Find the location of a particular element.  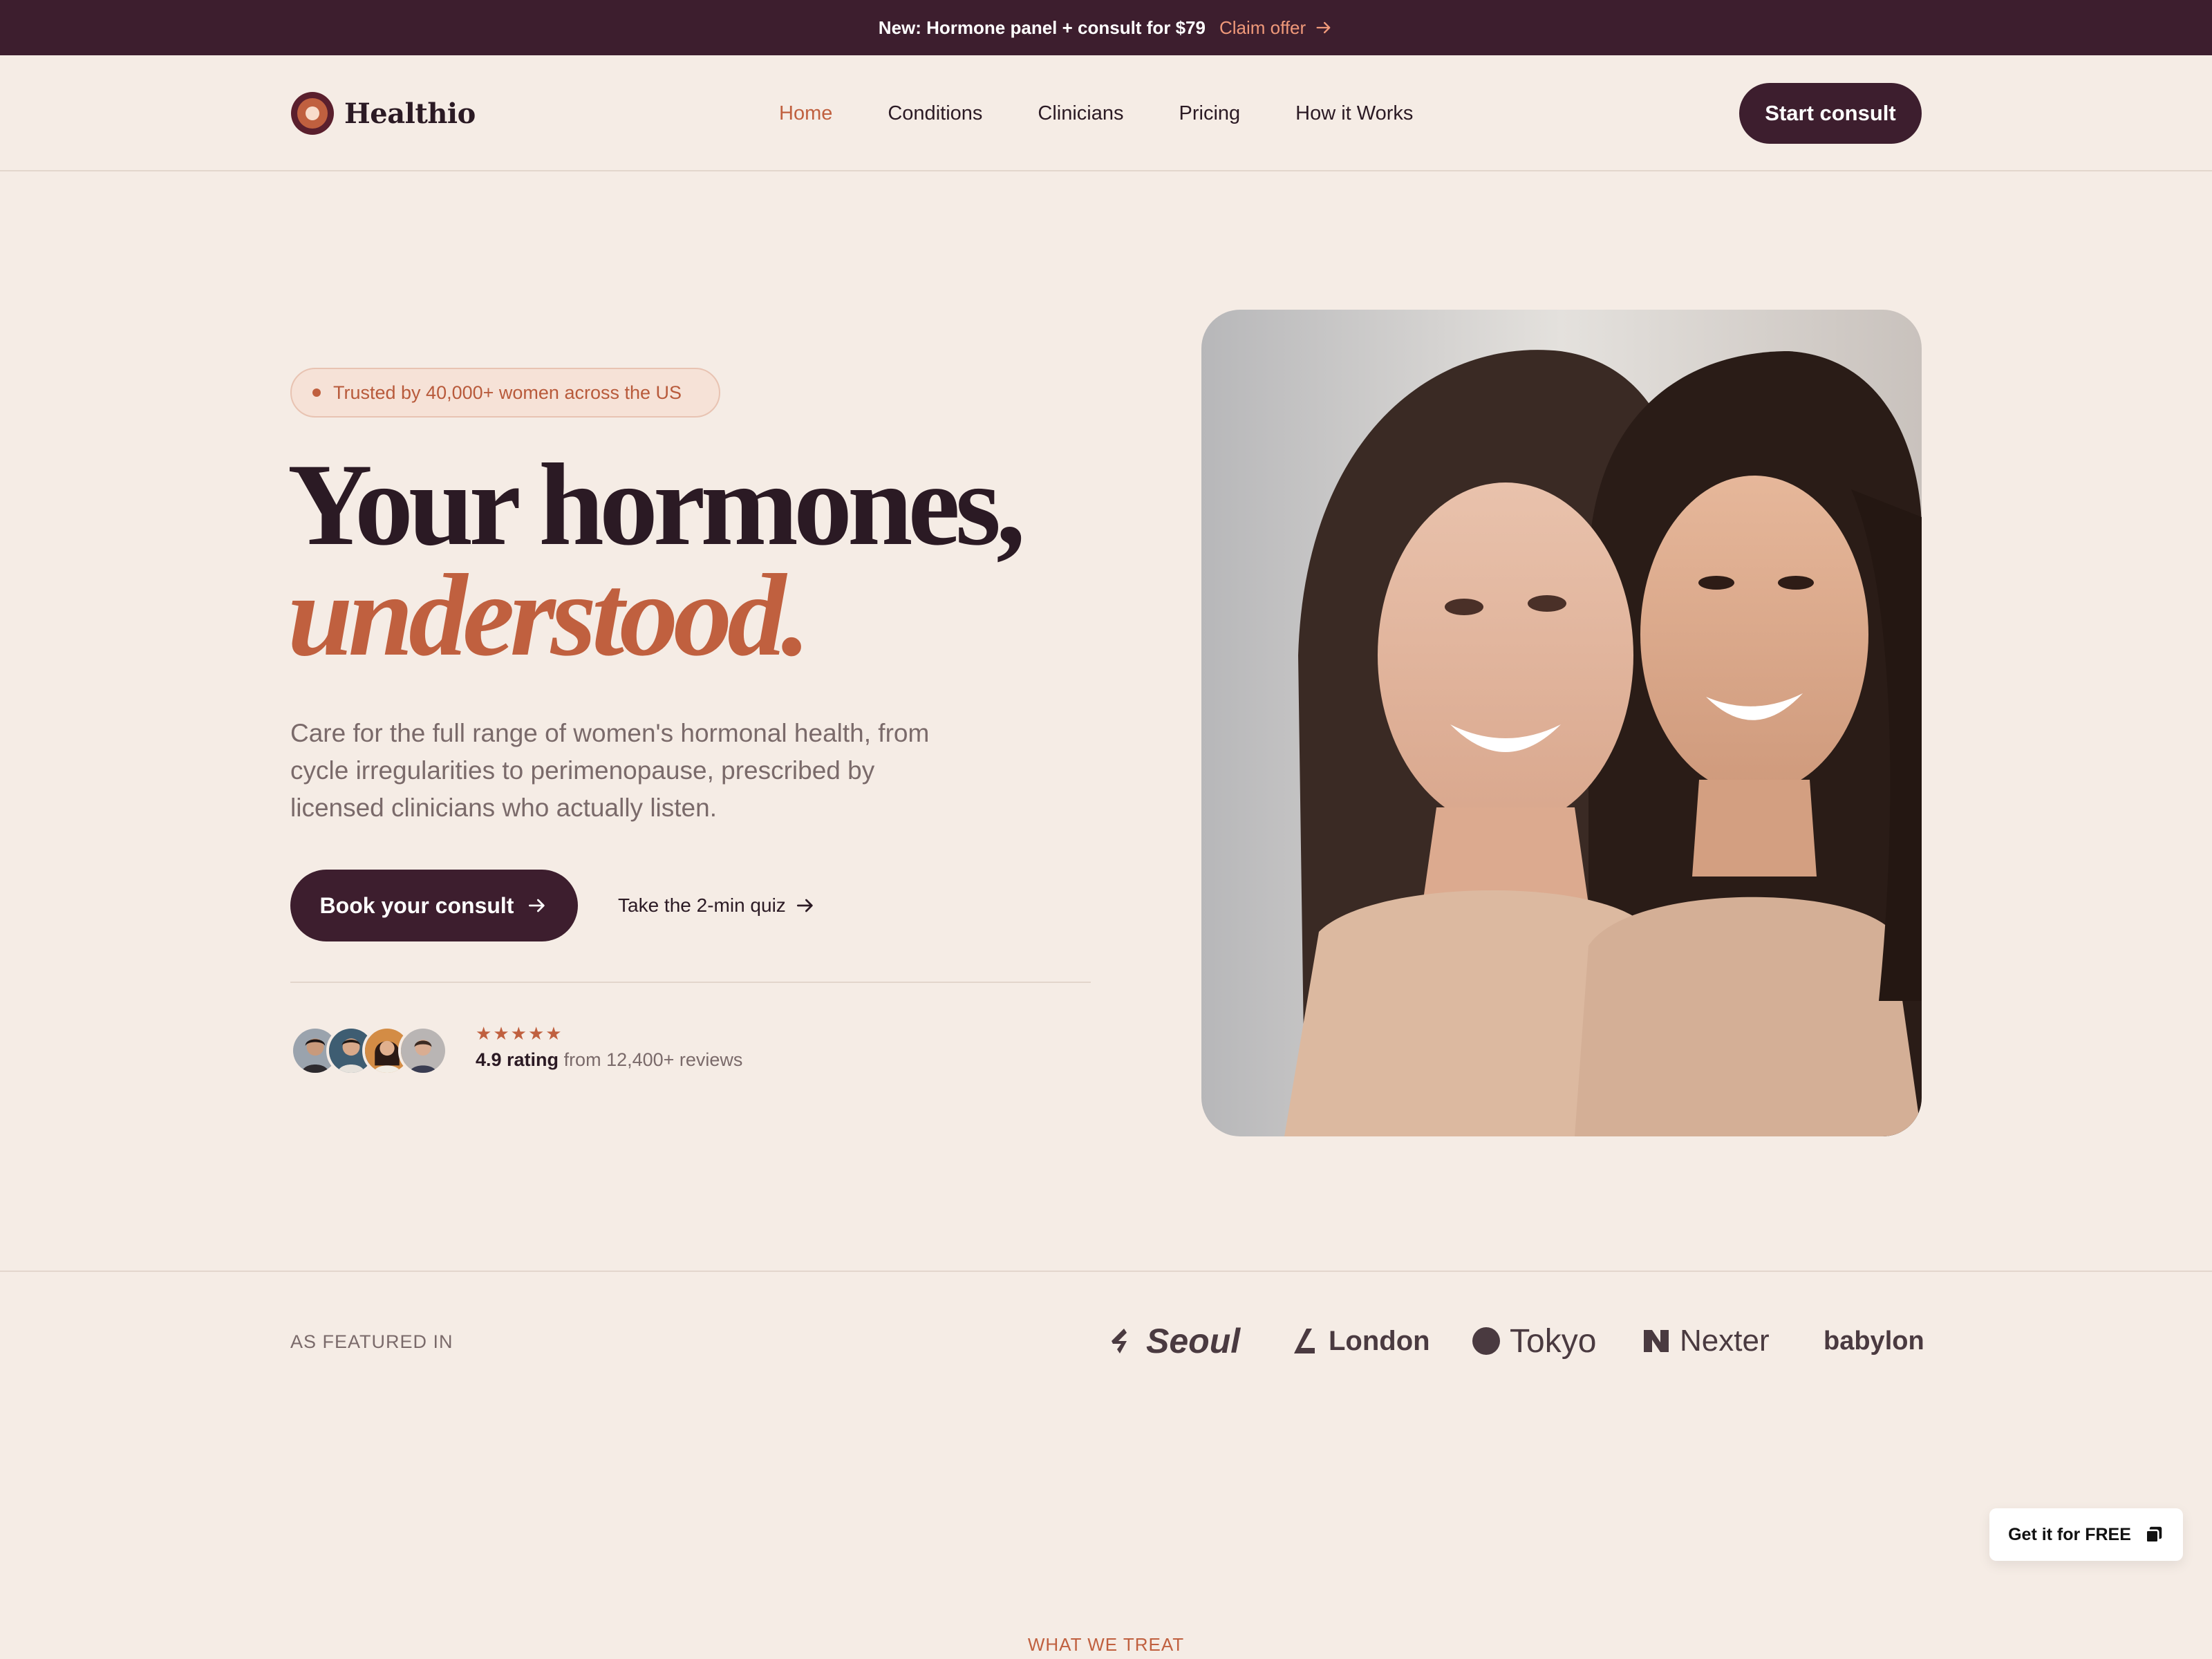

brand-logo-london: London is located at coordinates (1359, 1341).